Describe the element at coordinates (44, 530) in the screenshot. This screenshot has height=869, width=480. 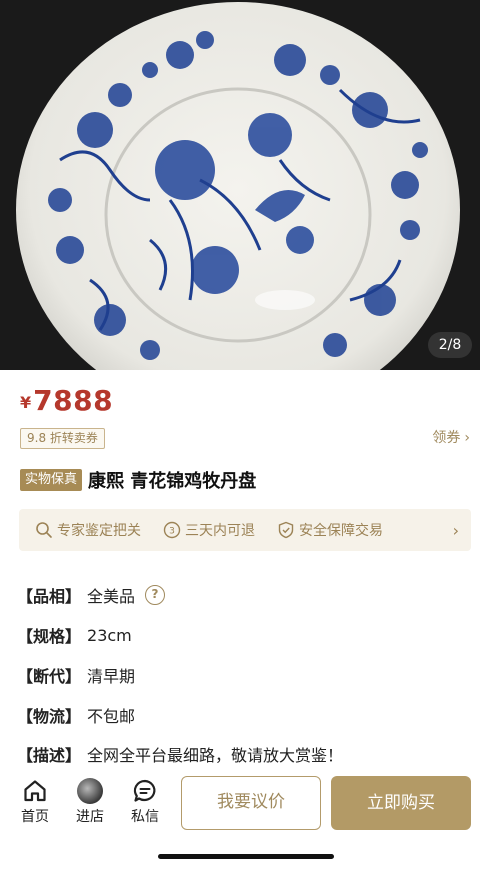
I see `search-icon` at that location.